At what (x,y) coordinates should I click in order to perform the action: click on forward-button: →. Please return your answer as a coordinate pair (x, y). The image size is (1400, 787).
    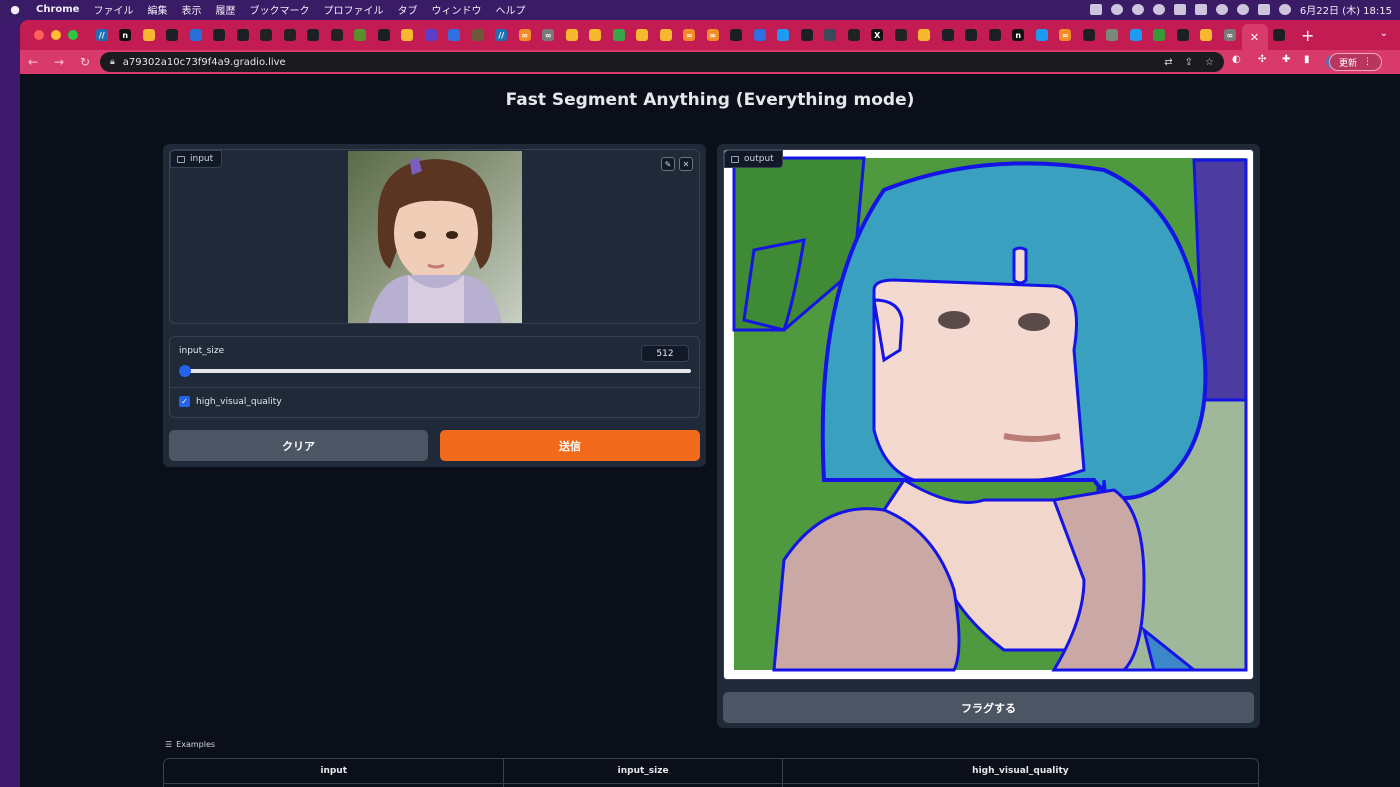
    Looking at the image, I should click on (59, 62).